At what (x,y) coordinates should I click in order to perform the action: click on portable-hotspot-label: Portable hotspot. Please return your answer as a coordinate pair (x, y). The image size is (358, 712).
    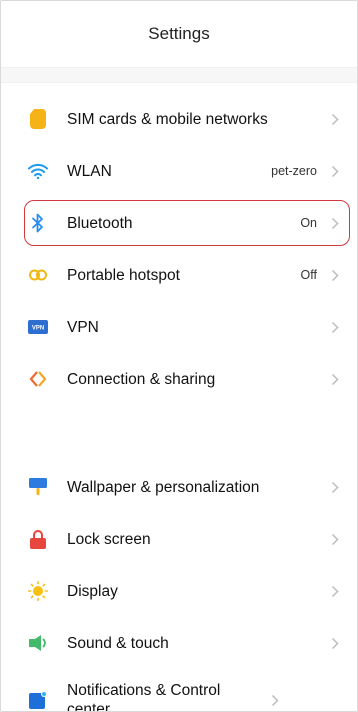
    Looking at the image, I should click on (123, 275).